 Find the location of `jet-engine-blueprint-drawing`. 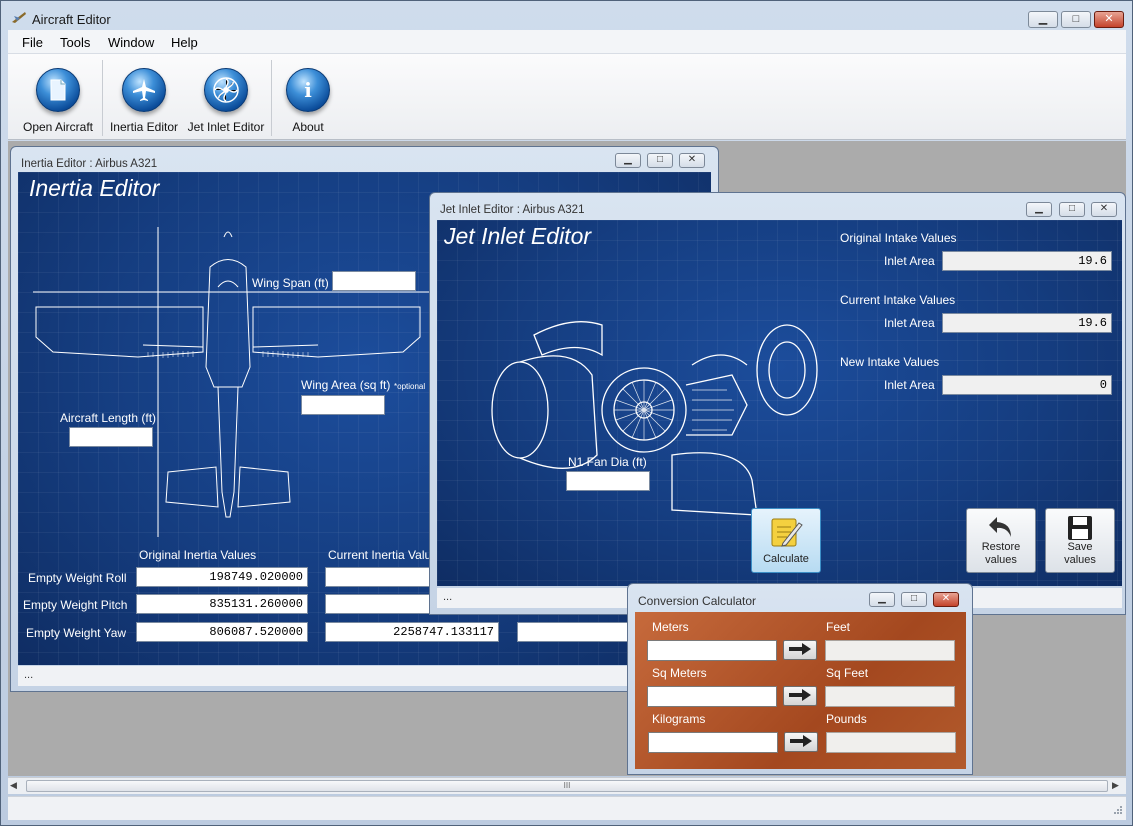

jet-engine-blueprint-drawing is located at coordinates (654, 418).